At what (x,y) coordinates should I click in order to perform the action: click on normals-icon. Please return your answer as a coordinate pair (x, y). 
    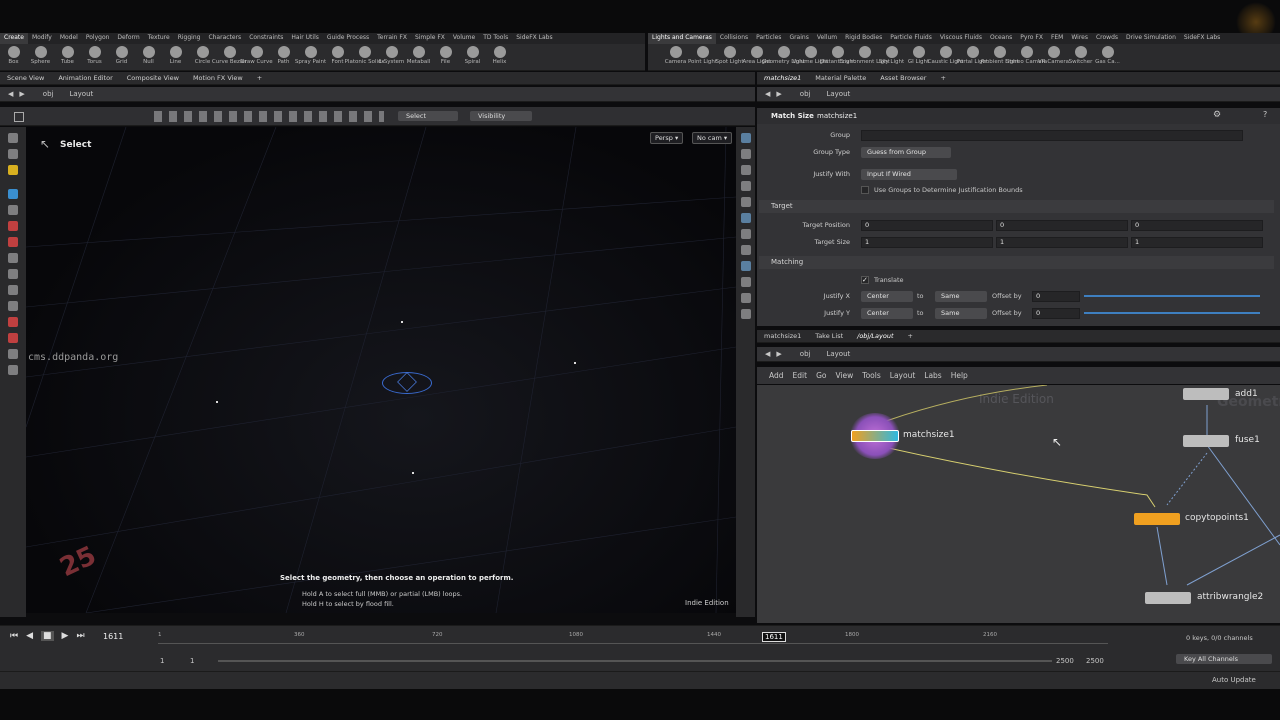
    Looking at the image, I should click on (745, 250).